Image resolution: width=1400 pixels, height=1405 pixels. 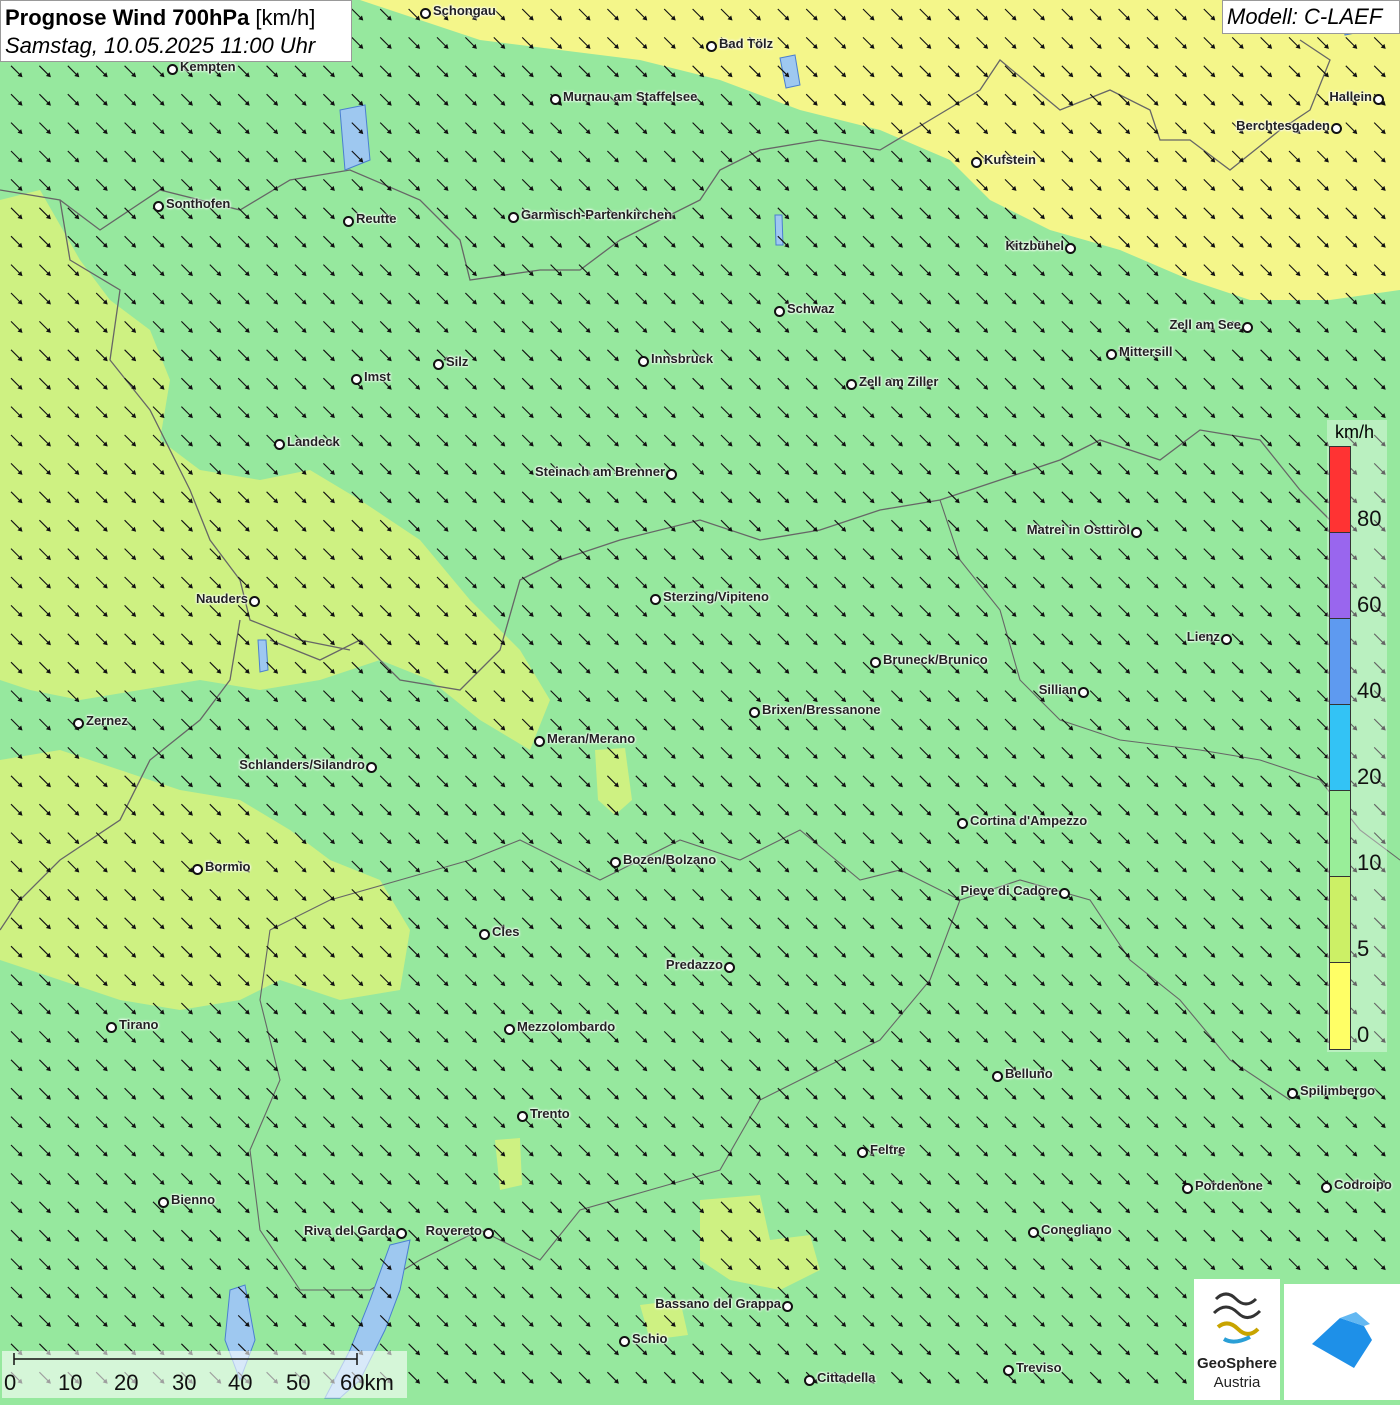 What do you see at coordinates (550, 1113) in the screenshot?
I see `city-label: Trento` at bounding box center [550, 1113].